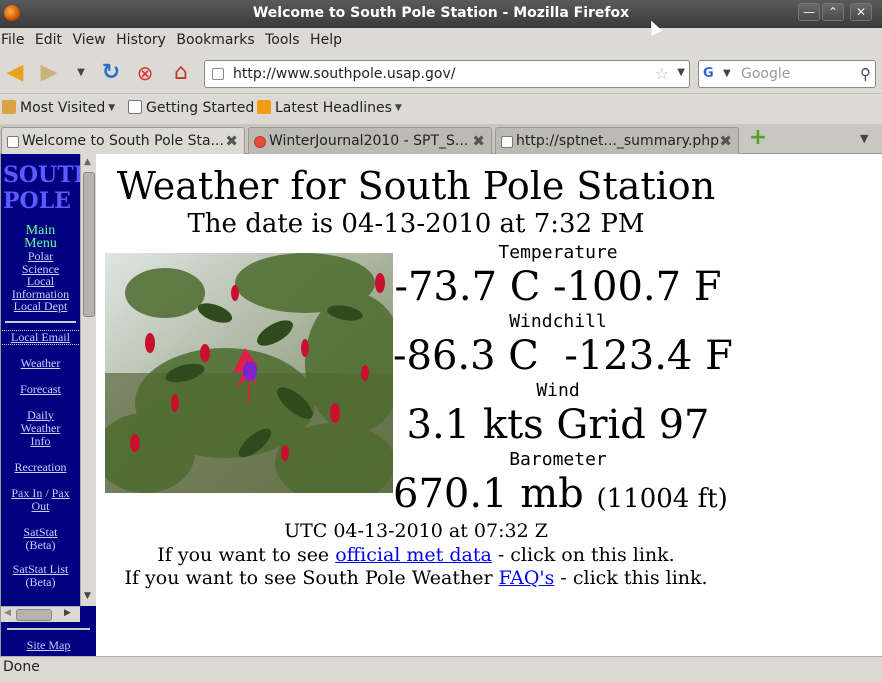 This screenshot has height=682, width=882. I want to click on bookmark-label: Latest Headlines, so click(333, 108).